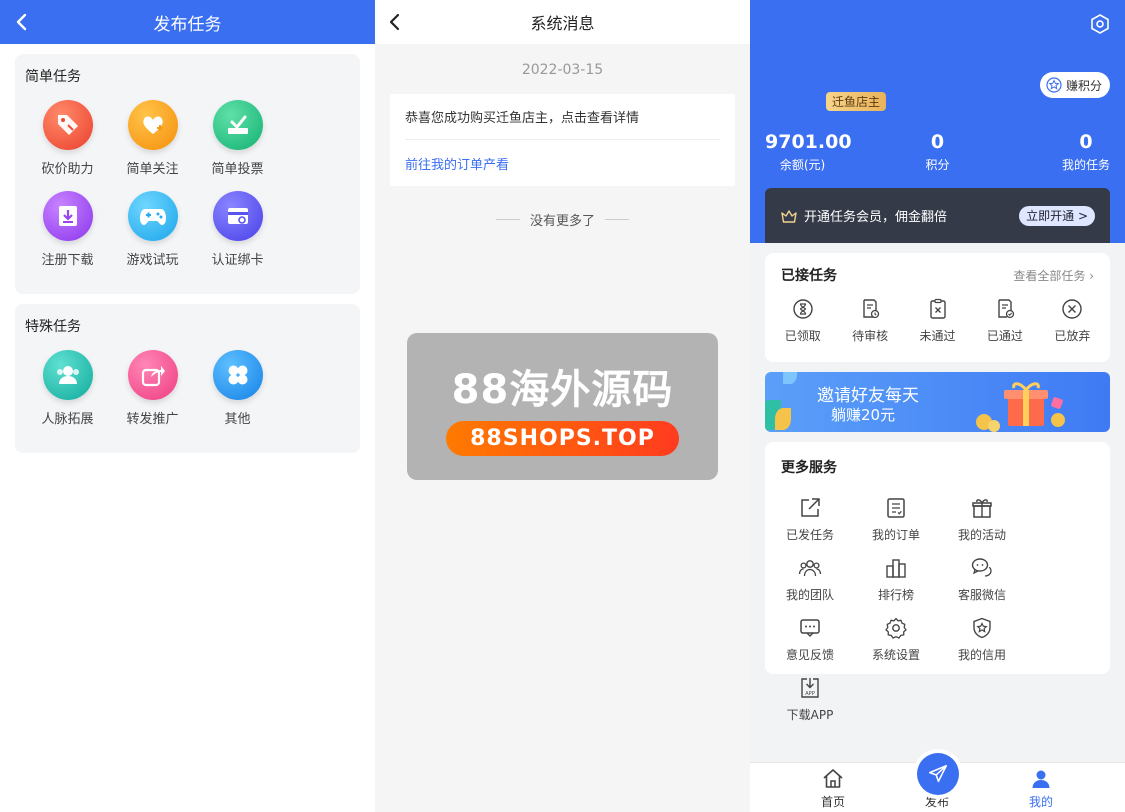  Describe the element at coordinates (562, 219) in the screenshot. I see `no-more-indicator: 没有更多了` at that location.